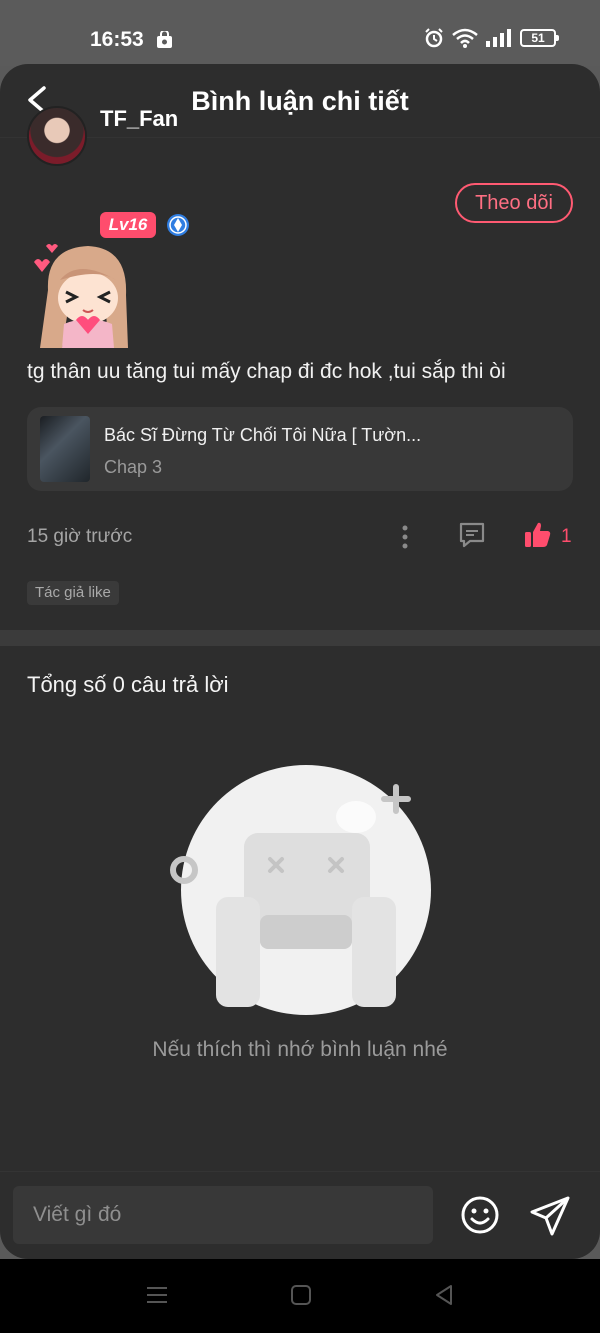  Describe the element at coordinates (480, 1215) in the screenshot. I see `smiley-icon` at that location.